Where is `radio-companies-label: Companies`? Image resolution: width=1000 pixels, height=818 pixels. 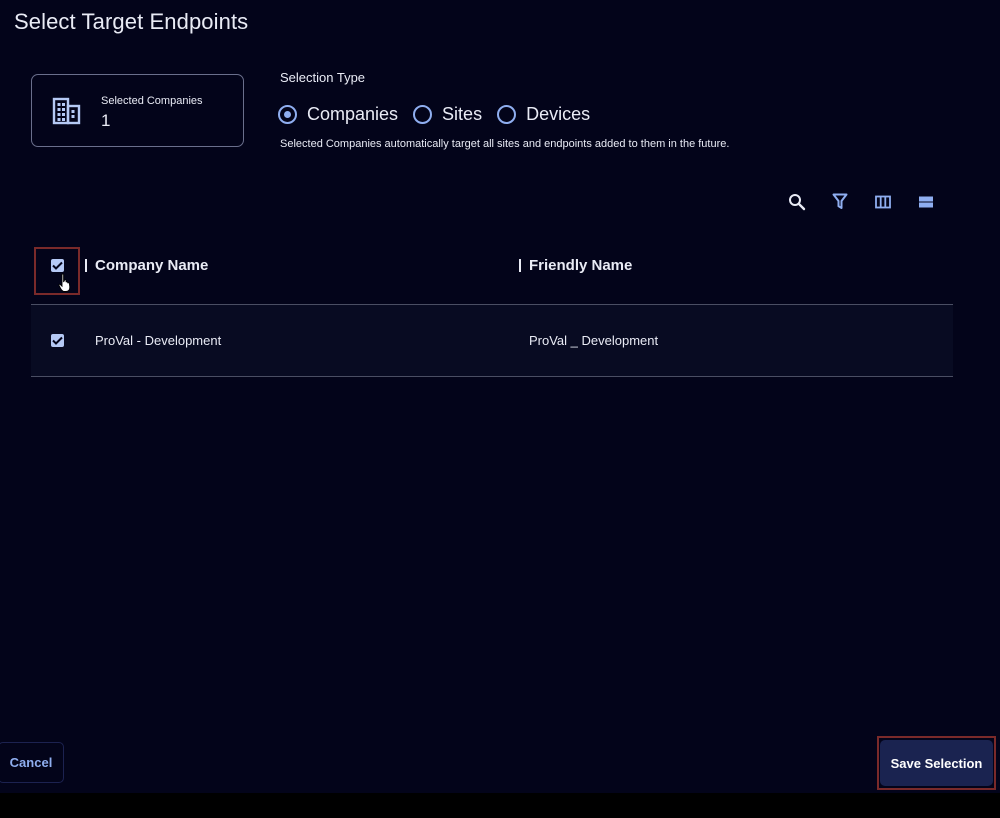 radio-companies-label: Companies is located at coordinates (353, 113).